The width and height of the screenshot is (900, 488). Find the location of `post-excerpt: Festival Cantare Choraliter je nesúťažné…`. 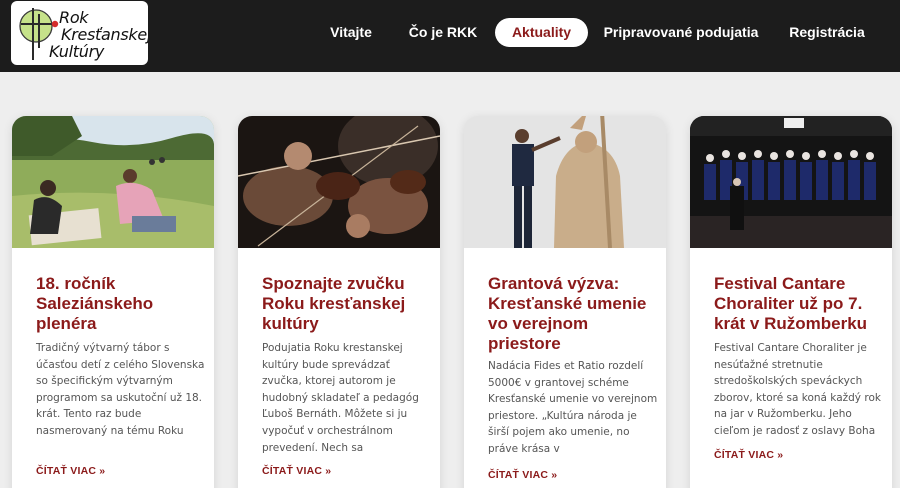

post-excerpt: Festival Cantare Choraliter je nesúťažné… is located at coordinates (797, 389).